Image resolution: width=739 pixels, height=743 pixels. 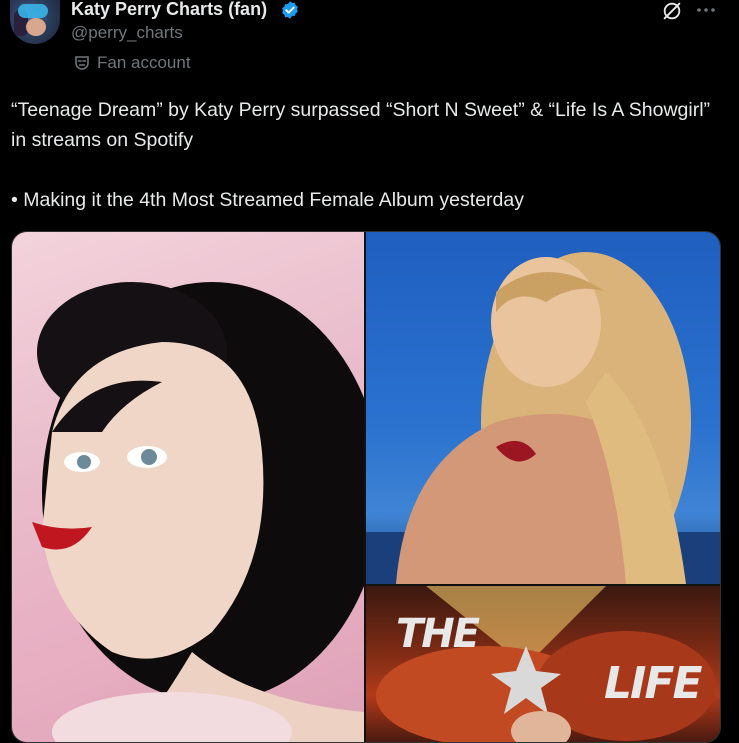 What do you see at coordinates (290, 10) in the screenshot?
I see `verified-badge-icon` at bounding box center [290, 10].